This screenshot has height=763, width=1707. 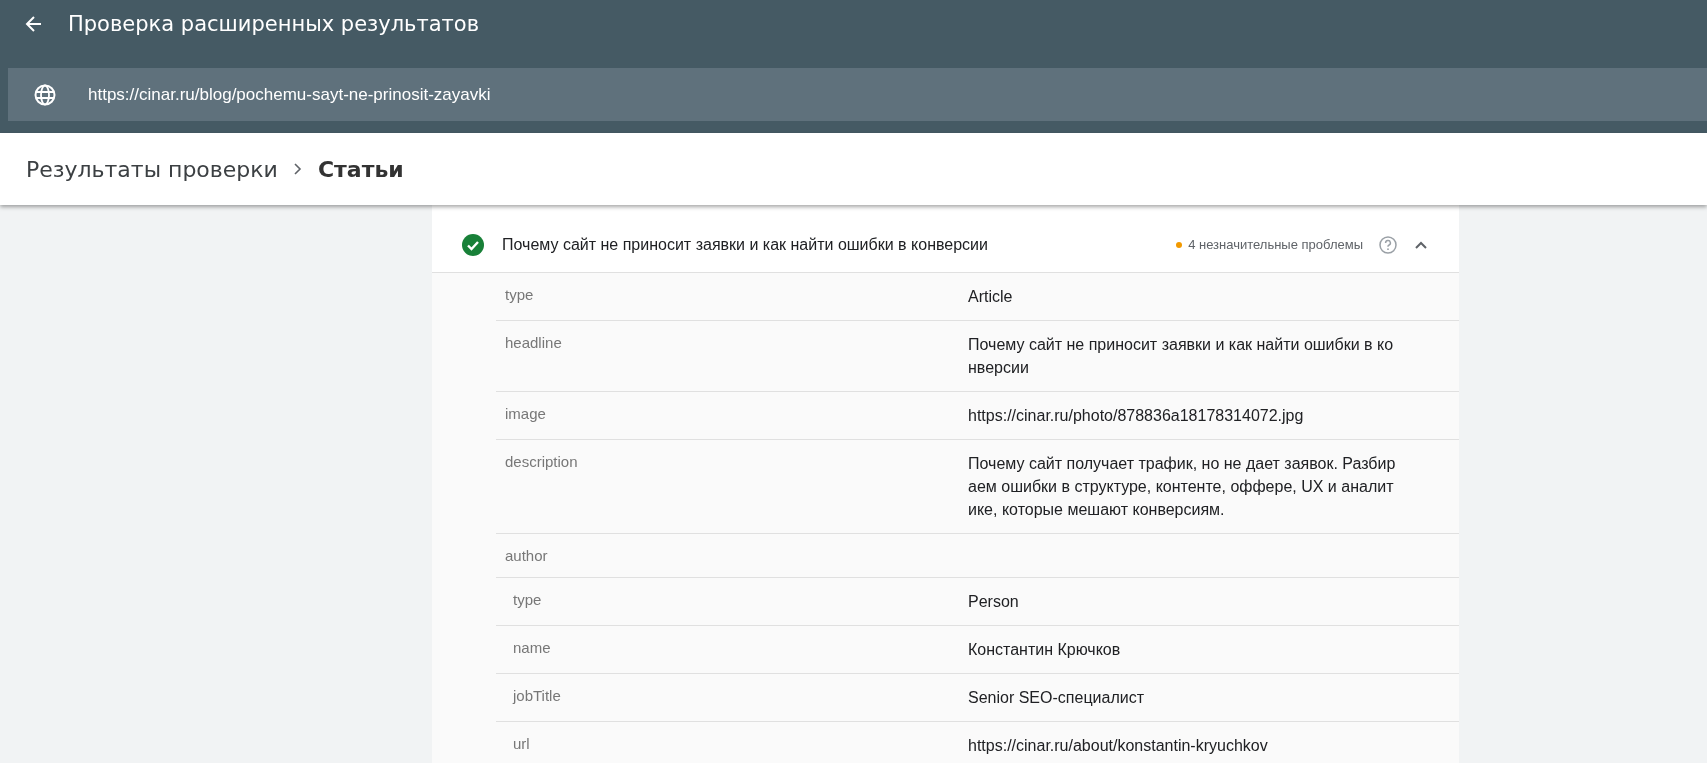 What do you see at coordinates (1179, 244) in the screenshot?
I see `warning-dot` at bounding box center [1179, 244].